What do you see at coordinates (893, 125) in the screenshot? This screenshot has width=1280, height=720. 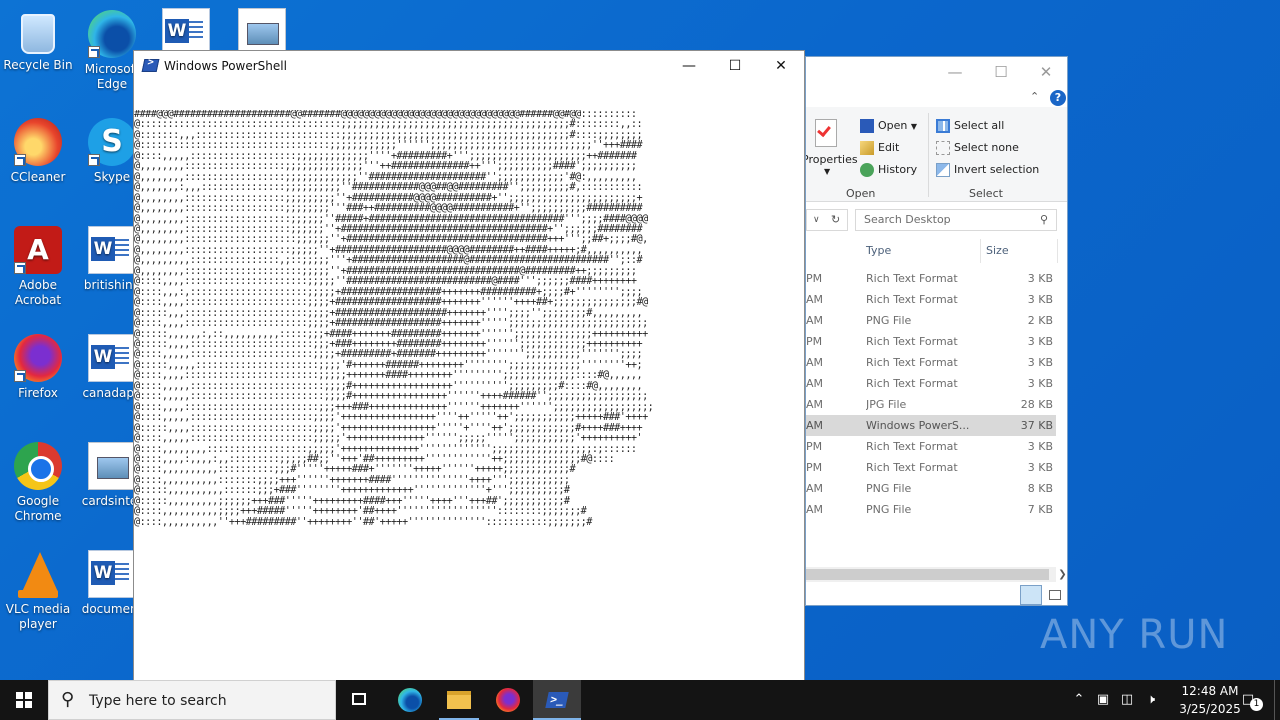 I see `open-label: Open` at bounding box center [893, 125].